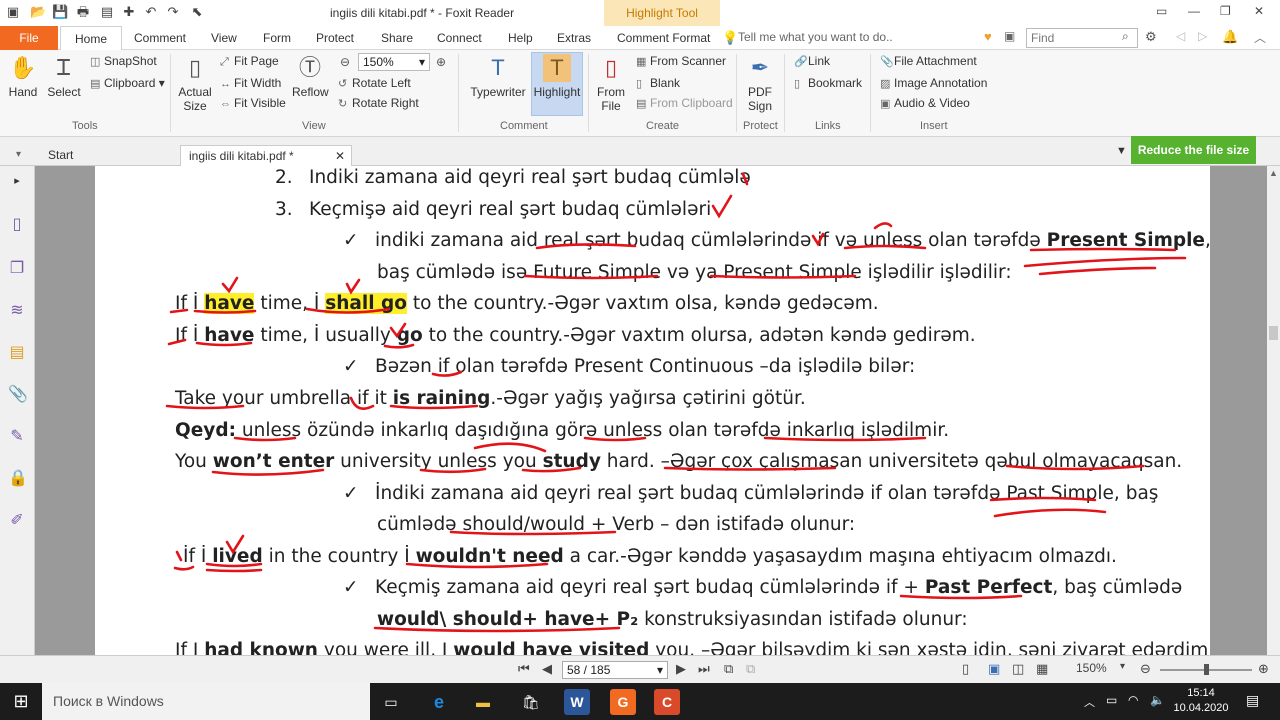 Image resolution: width=1280 pixels, height=720 pixels. Describe the element at coordinates (151, 12) in the screenshot. I see `undo-icon: ↶` at that location.